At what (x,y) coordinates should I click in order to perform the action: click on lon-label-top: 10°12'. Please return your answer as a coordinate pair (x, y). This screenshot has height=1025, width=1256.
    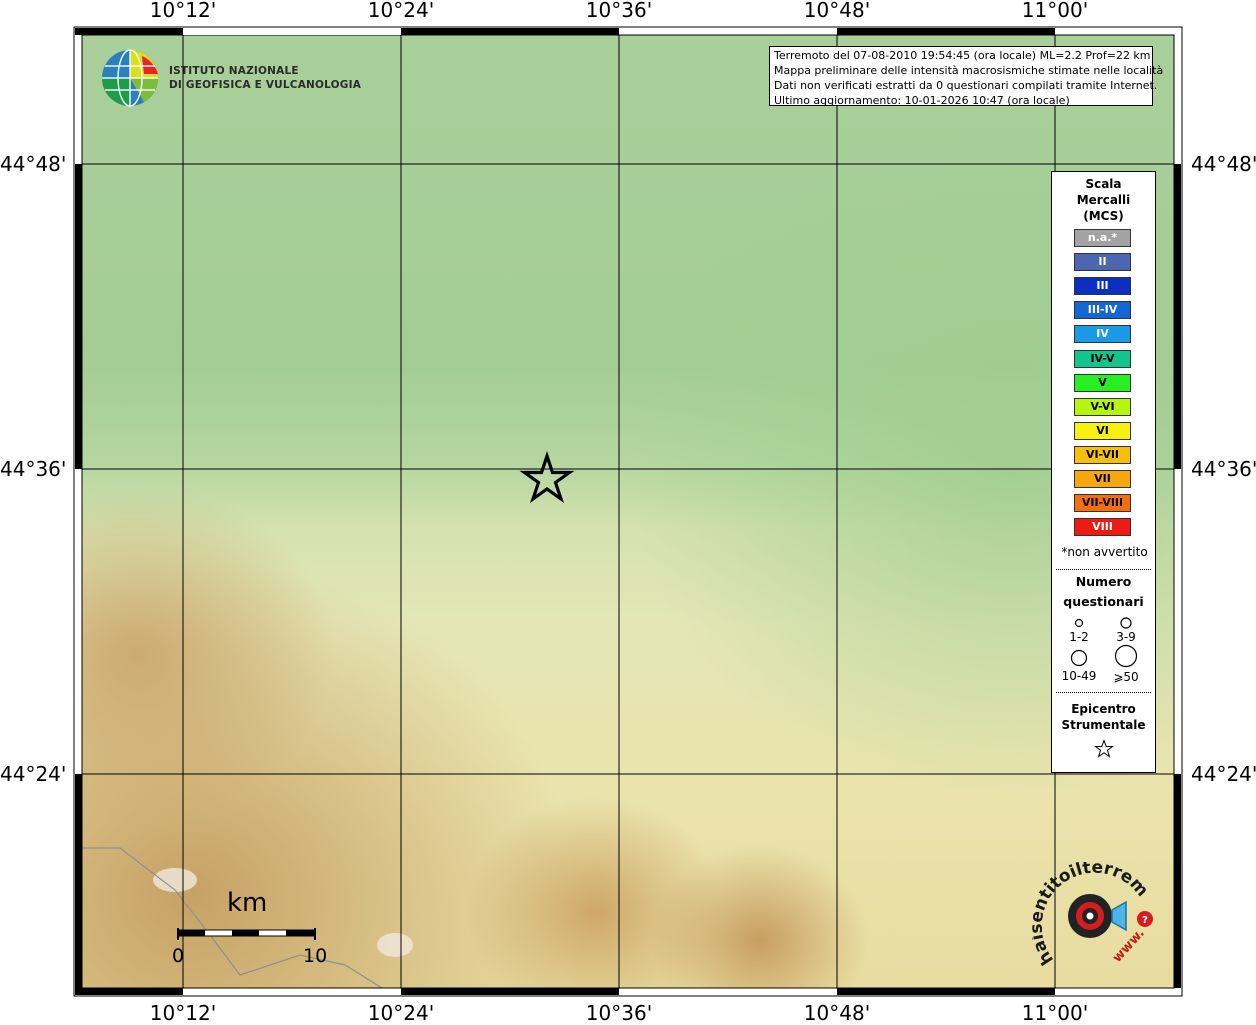
    Looking at the image, I should click on (183, 11).